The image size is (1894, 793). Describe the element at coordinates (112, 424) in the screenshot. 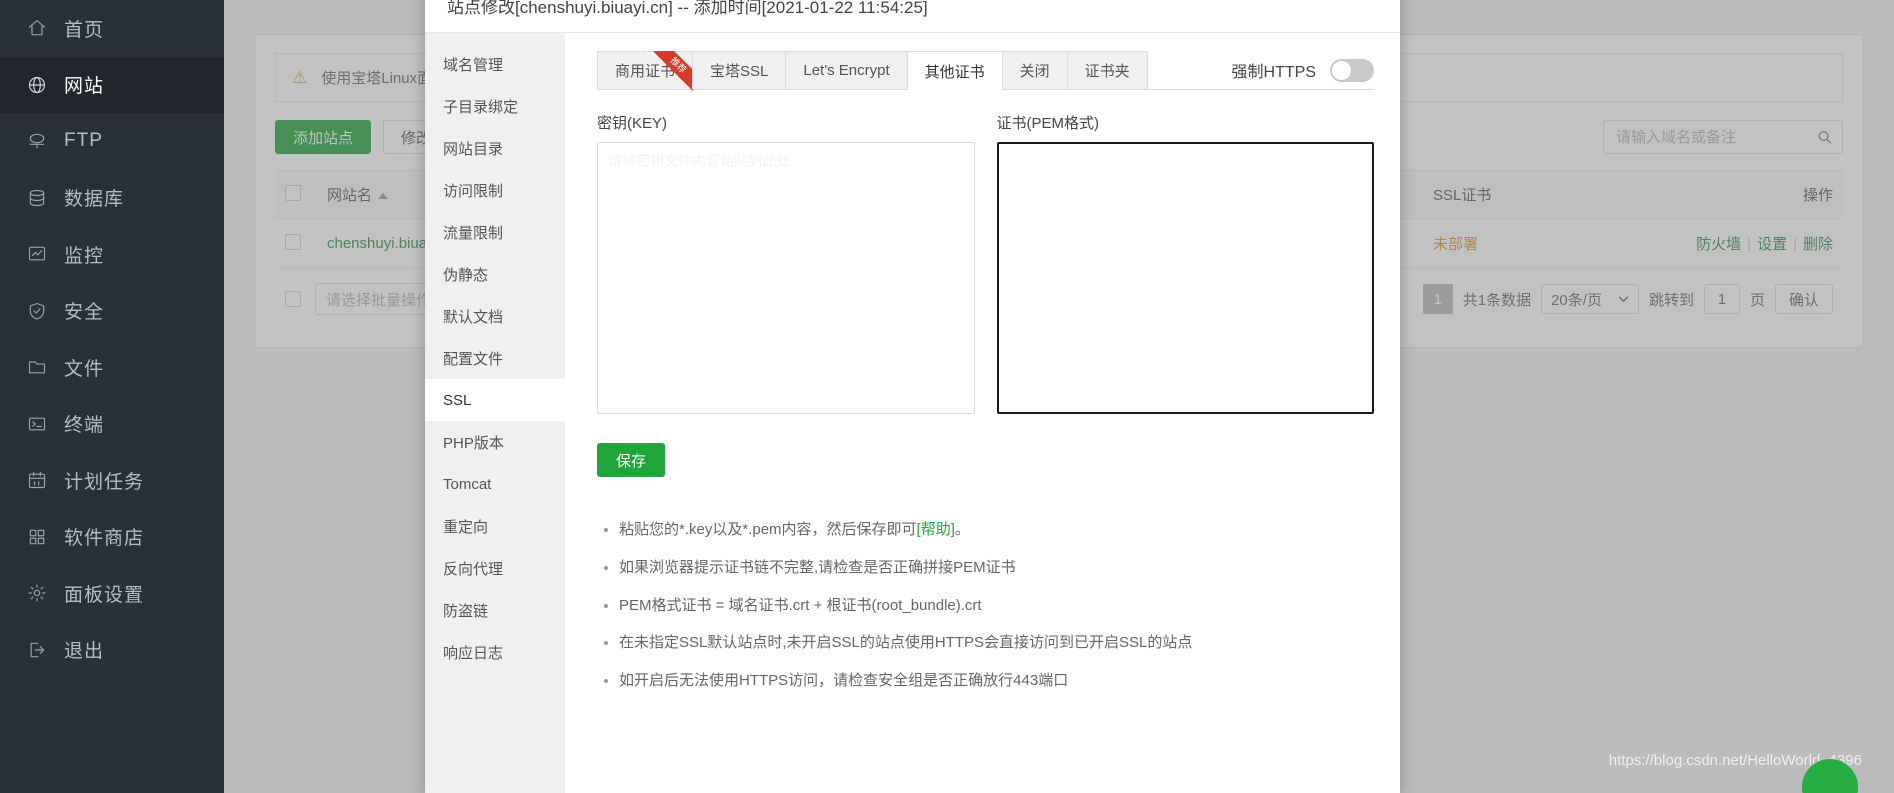

I see `sidebar-item-8: 终端` at that location.